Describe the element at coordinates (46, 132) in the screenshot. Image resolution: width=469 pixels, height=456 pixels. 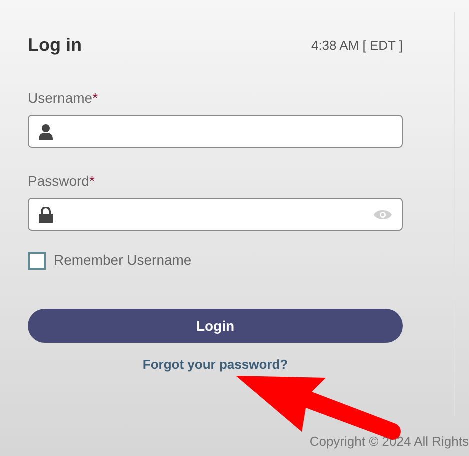
I see `user-icon` at that location.